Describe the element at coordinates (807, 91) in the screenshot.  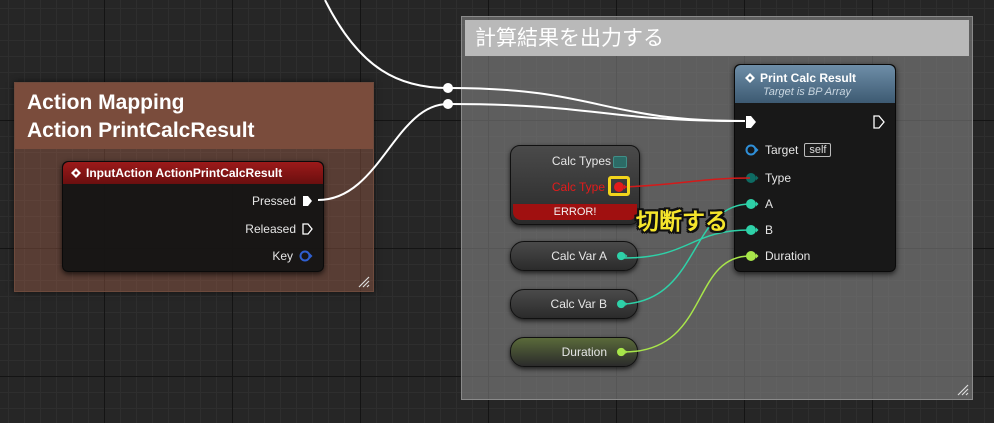
I see `print-node-subtitle: Target is BP Array` at that location.